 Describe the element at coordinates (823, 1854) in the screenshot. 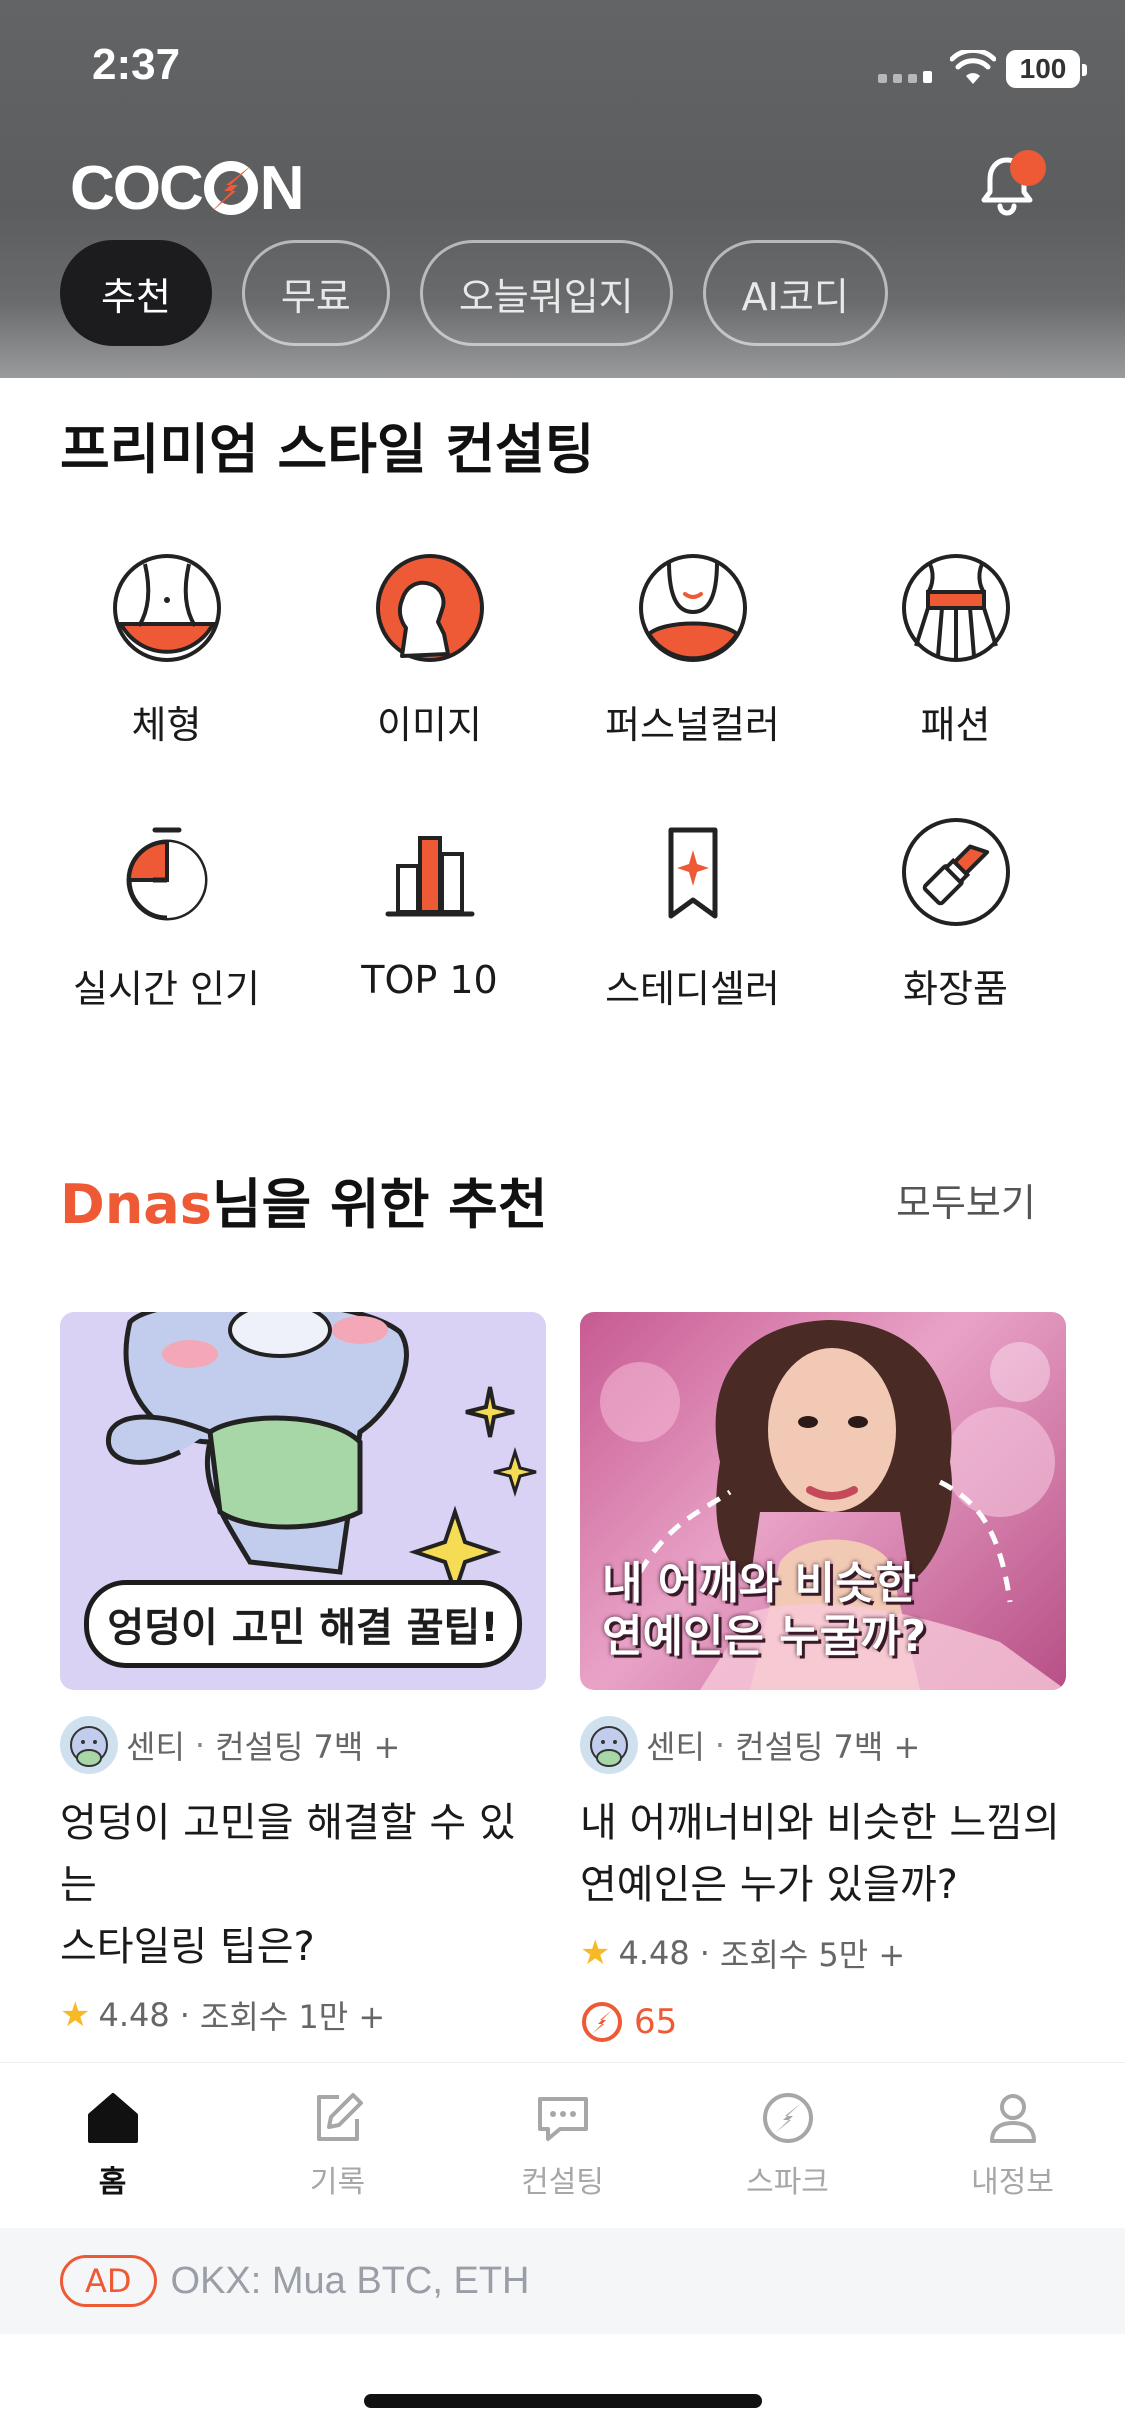

I see `card-title: 내 어깨너비와 비슷한 느낌의 연예인은 누가 있을까?` at that location.